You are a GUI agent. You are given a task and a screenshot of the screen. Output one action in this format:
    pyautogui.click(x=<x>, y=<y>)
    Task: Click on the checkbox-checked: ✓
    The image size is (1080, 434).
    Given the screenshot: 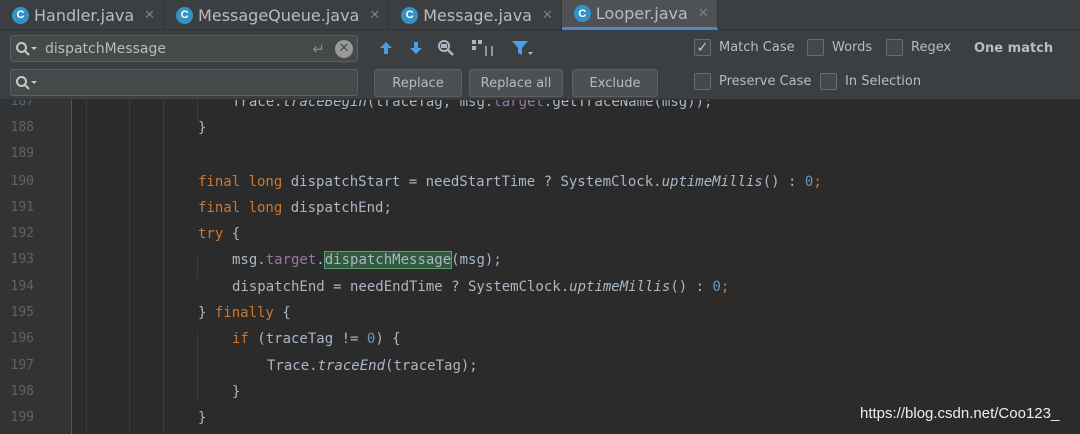 What is the action you would take?
    pyautogui.click(x=702, y=47)
    